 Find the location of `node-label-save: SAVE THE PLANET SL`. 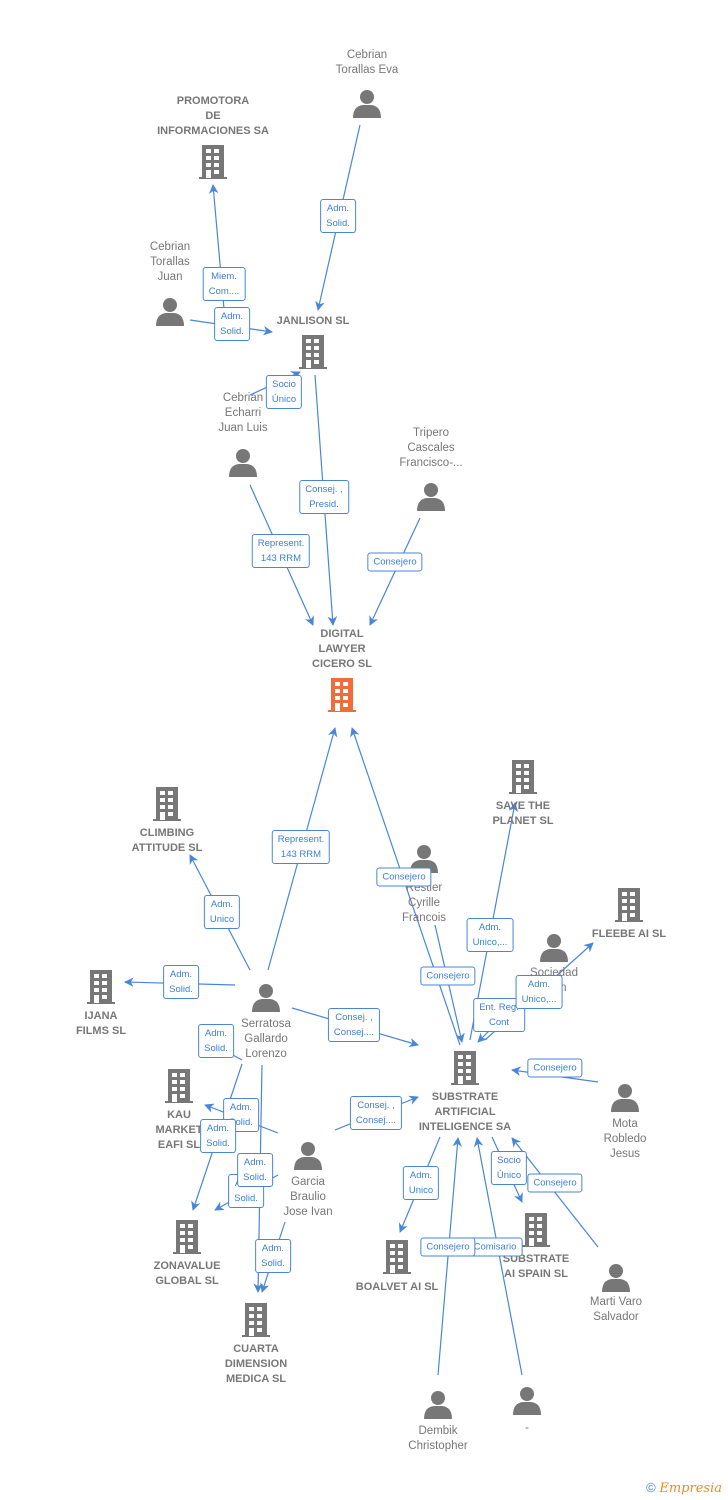

node-label-save: SAVE THE PLANET SL is located at coordinates (523, 814).